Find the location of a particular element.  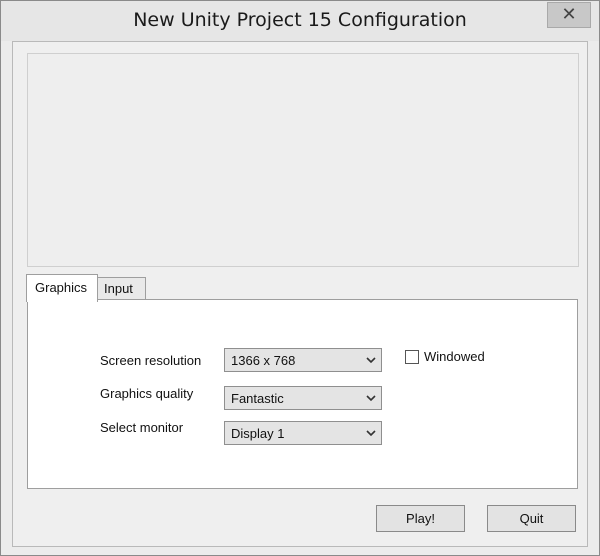

select-monitor-label: Select monitor is located at coordinates (142, 427).